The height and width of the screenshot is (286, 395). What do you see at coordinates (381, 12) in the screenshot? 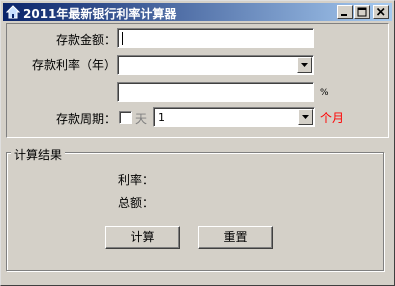
I see `close-button` at bounding box center [381, 12].